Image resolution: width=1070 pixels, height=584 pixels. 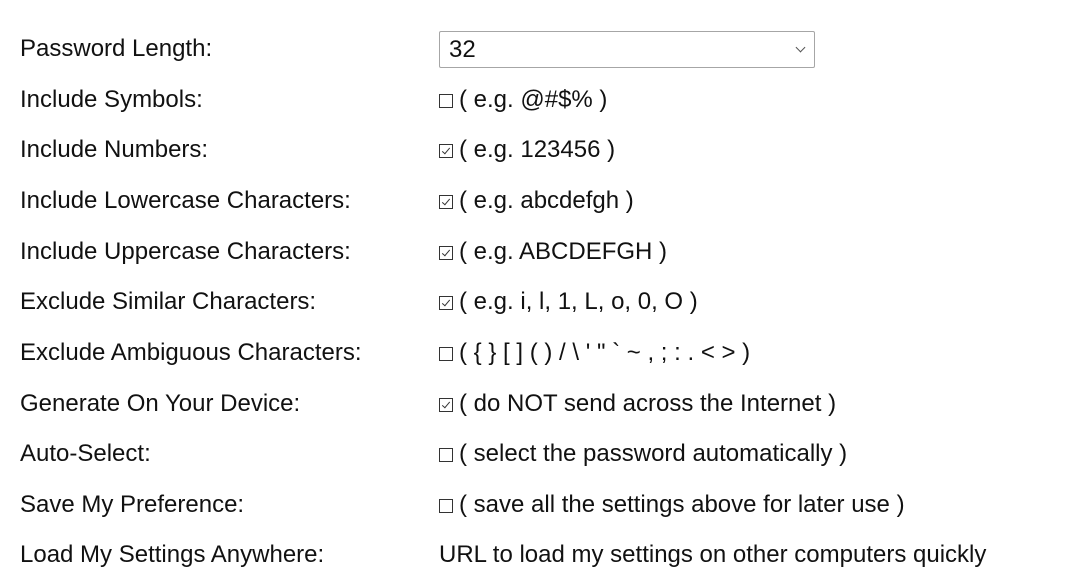 I want to click on exclude-similar-option: ( e.g. i, l, 1, L, o, 0, O ), so click(x=568, y=302).